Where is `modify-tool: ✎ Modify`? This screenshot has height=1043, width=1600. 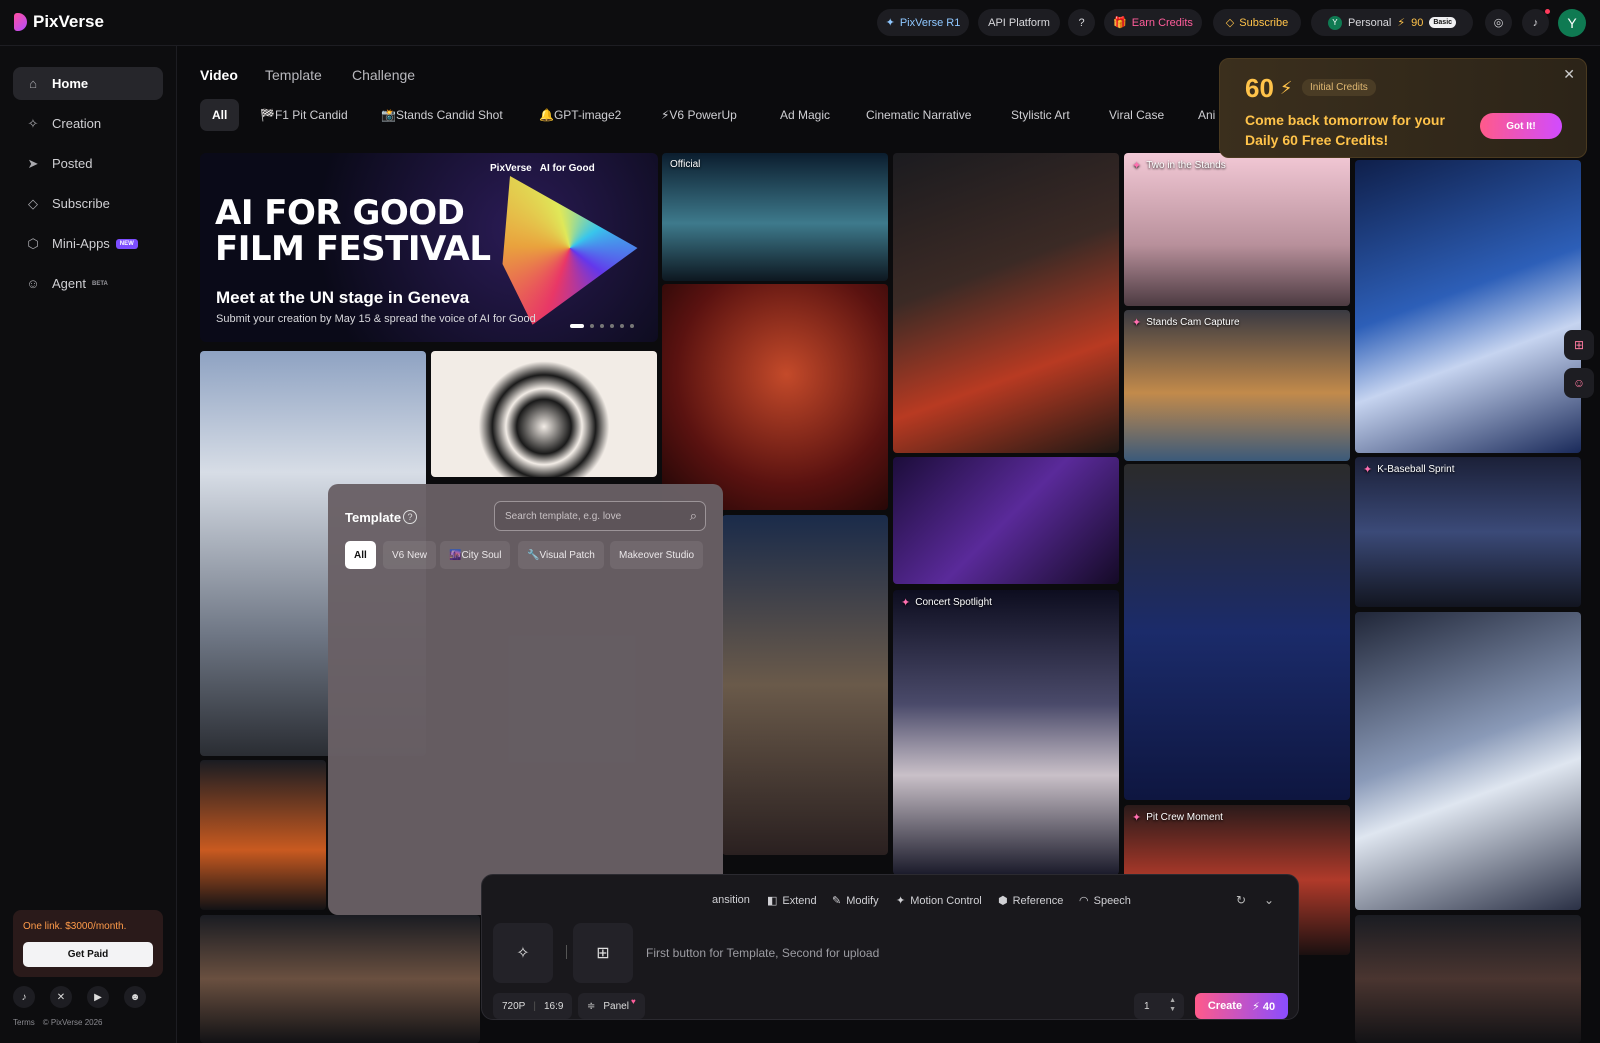 modify-tool: ✎ Modify is located at coordinates (855, 901).